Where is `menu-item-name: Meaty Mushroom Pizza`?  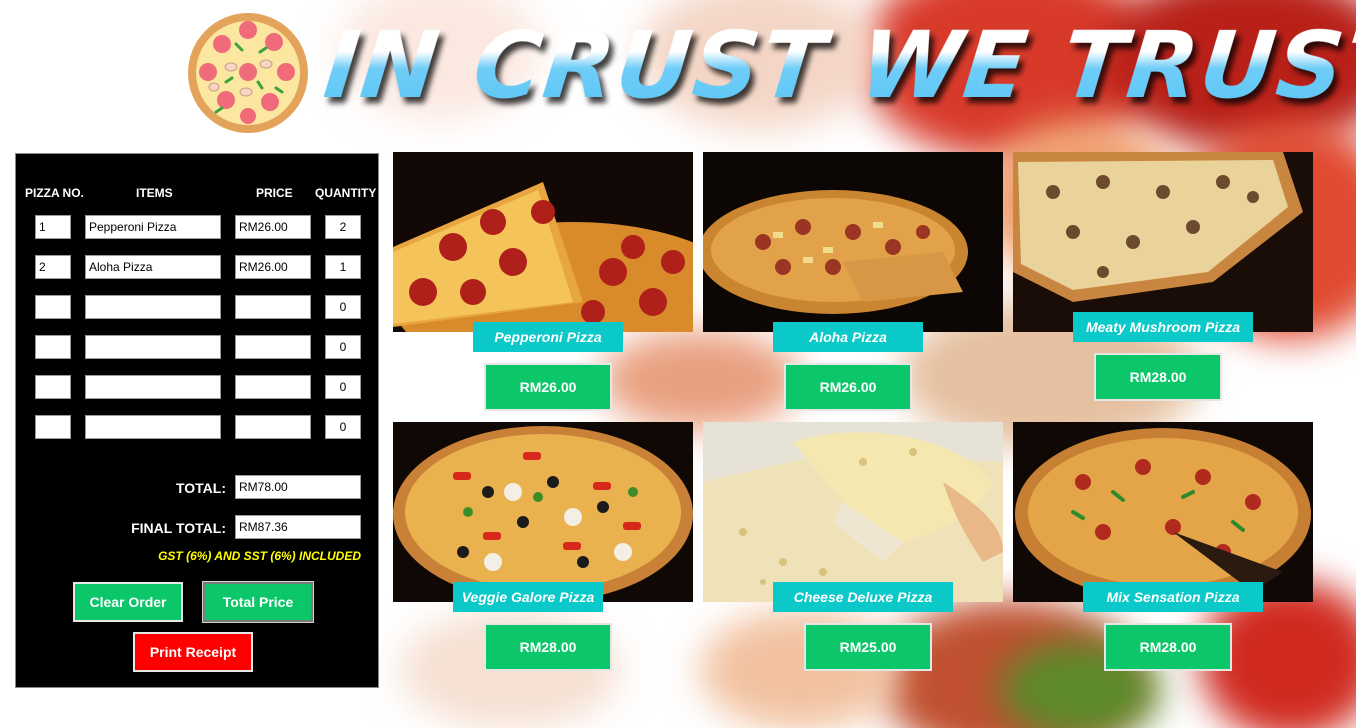 menu-item-name: Meaty Mushroom Pizza is located at coordinates (1163, 327).